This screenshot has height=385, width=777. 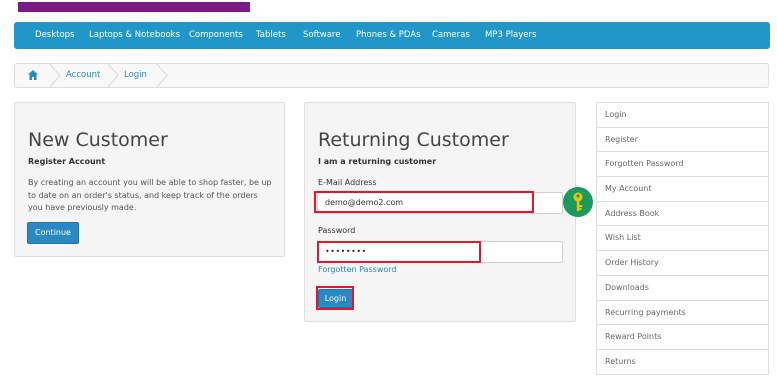 I want to click on breadcrumb: Account Login, so click(x=391, y=75).